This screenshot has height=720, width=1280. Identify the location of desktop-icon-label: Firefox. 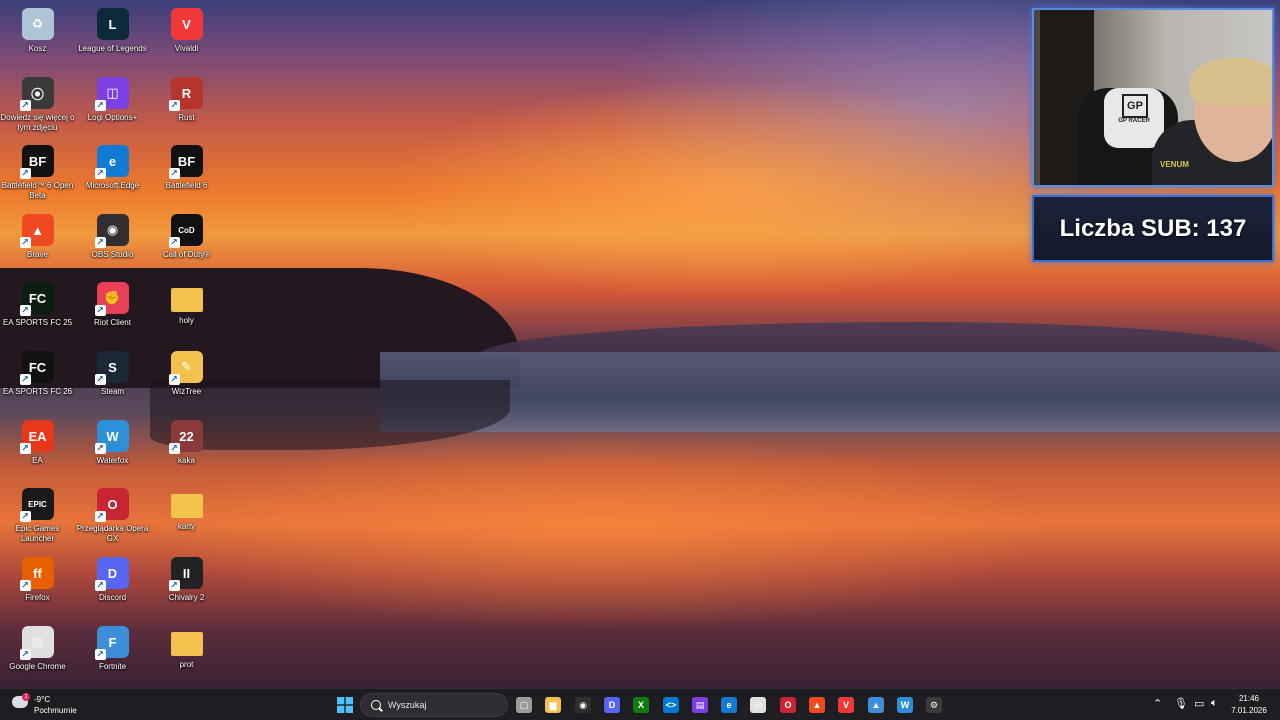
(37, 597).